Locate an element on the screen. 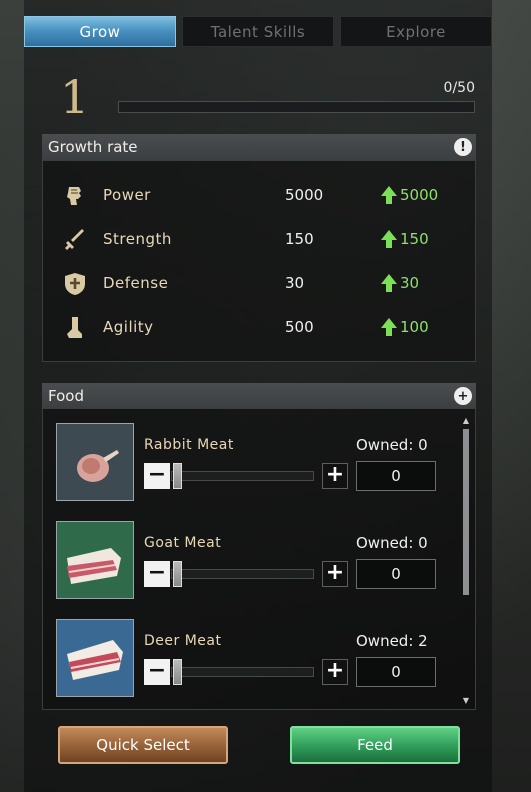 The height and width of the screenshot is (792, 531). sword-icon is located at coordinates (75, 240).